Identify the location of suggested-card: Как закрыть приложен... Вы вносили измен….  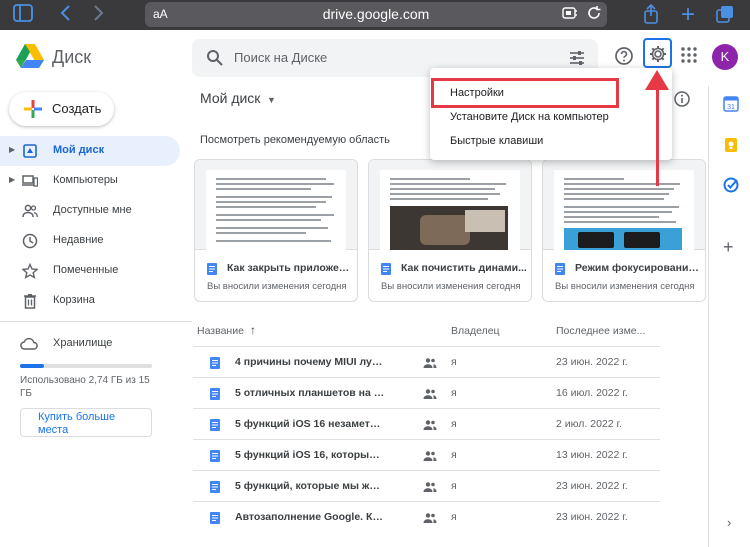
(276, 230).